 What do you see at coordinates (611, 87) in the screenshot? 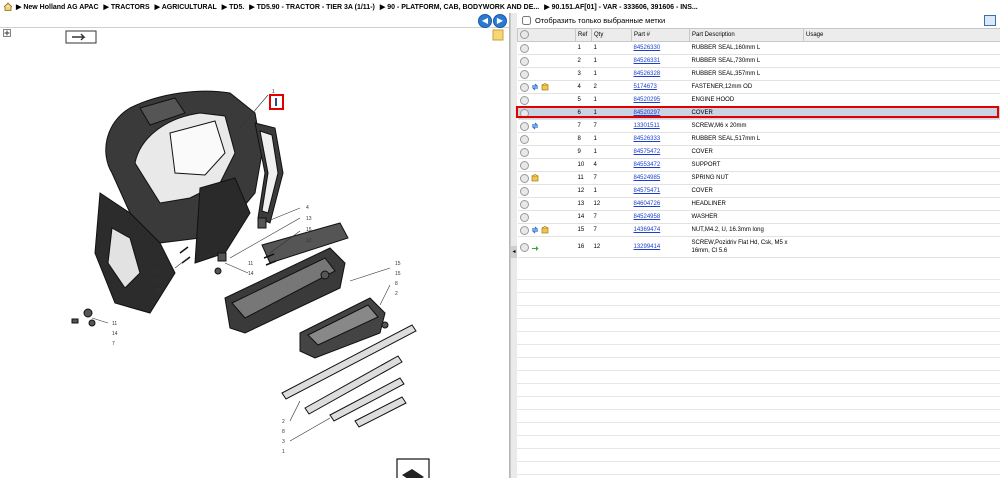
I see `row-qty: 2` at bounding box center [611, 87].